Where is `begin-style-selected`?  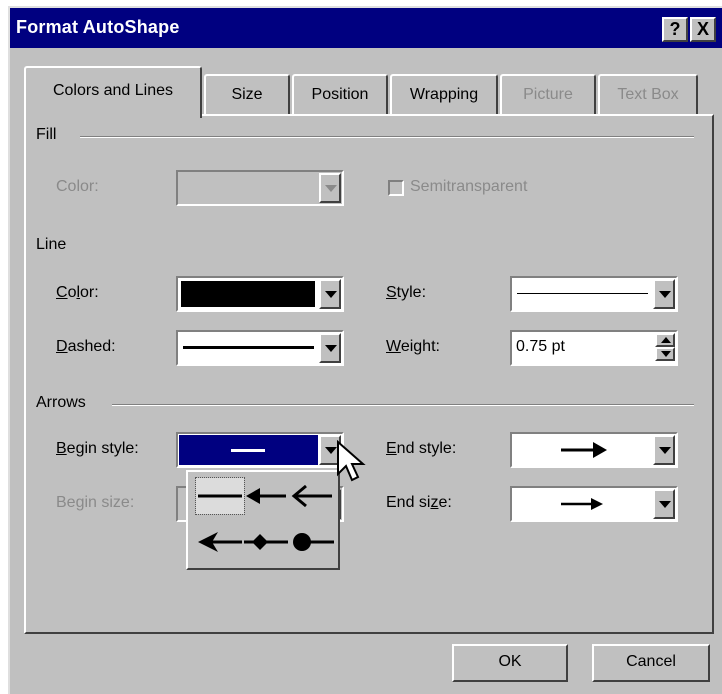
begin-style-selected is located at coordinates (248, 450).